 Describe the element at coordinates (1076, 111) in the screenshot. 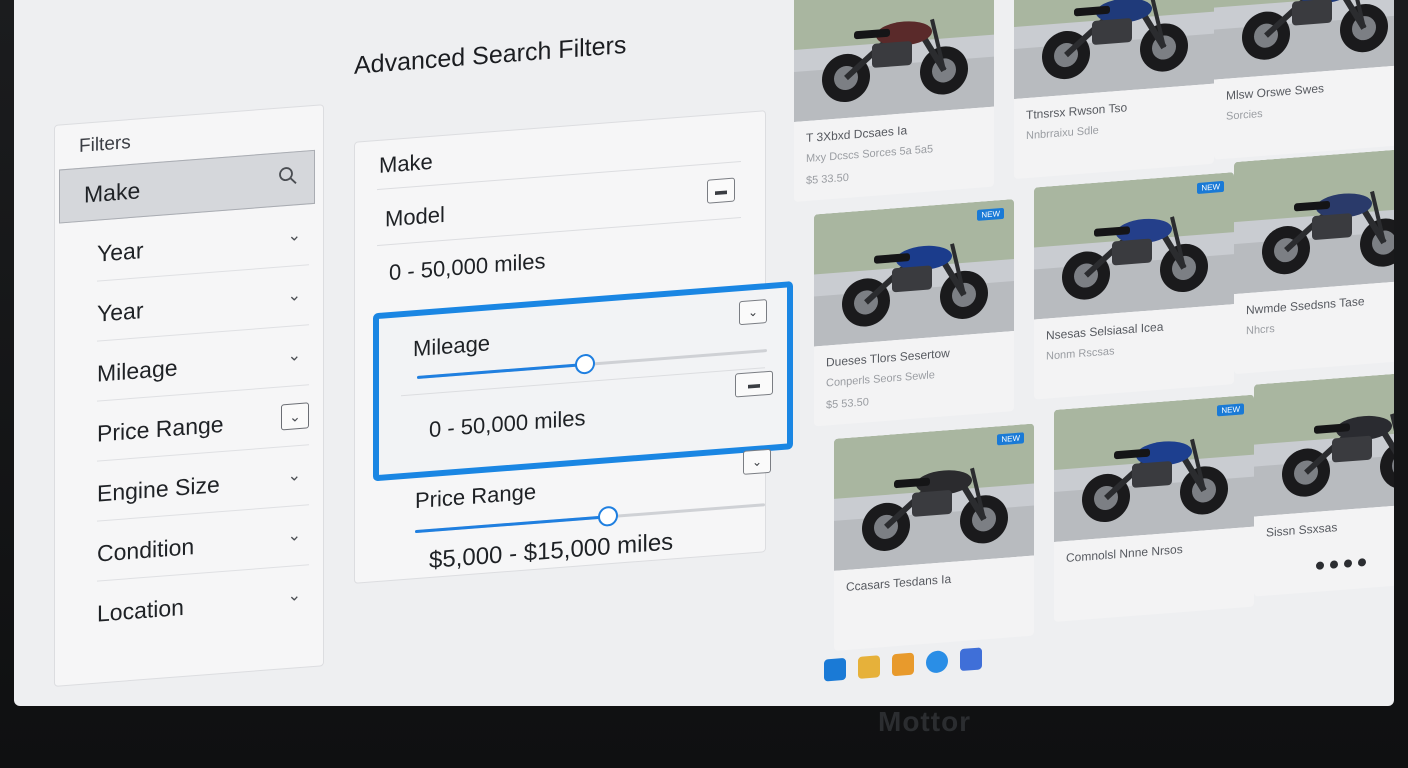

I see `result-title: Ttnsrsx Rwson Tso` at that location.